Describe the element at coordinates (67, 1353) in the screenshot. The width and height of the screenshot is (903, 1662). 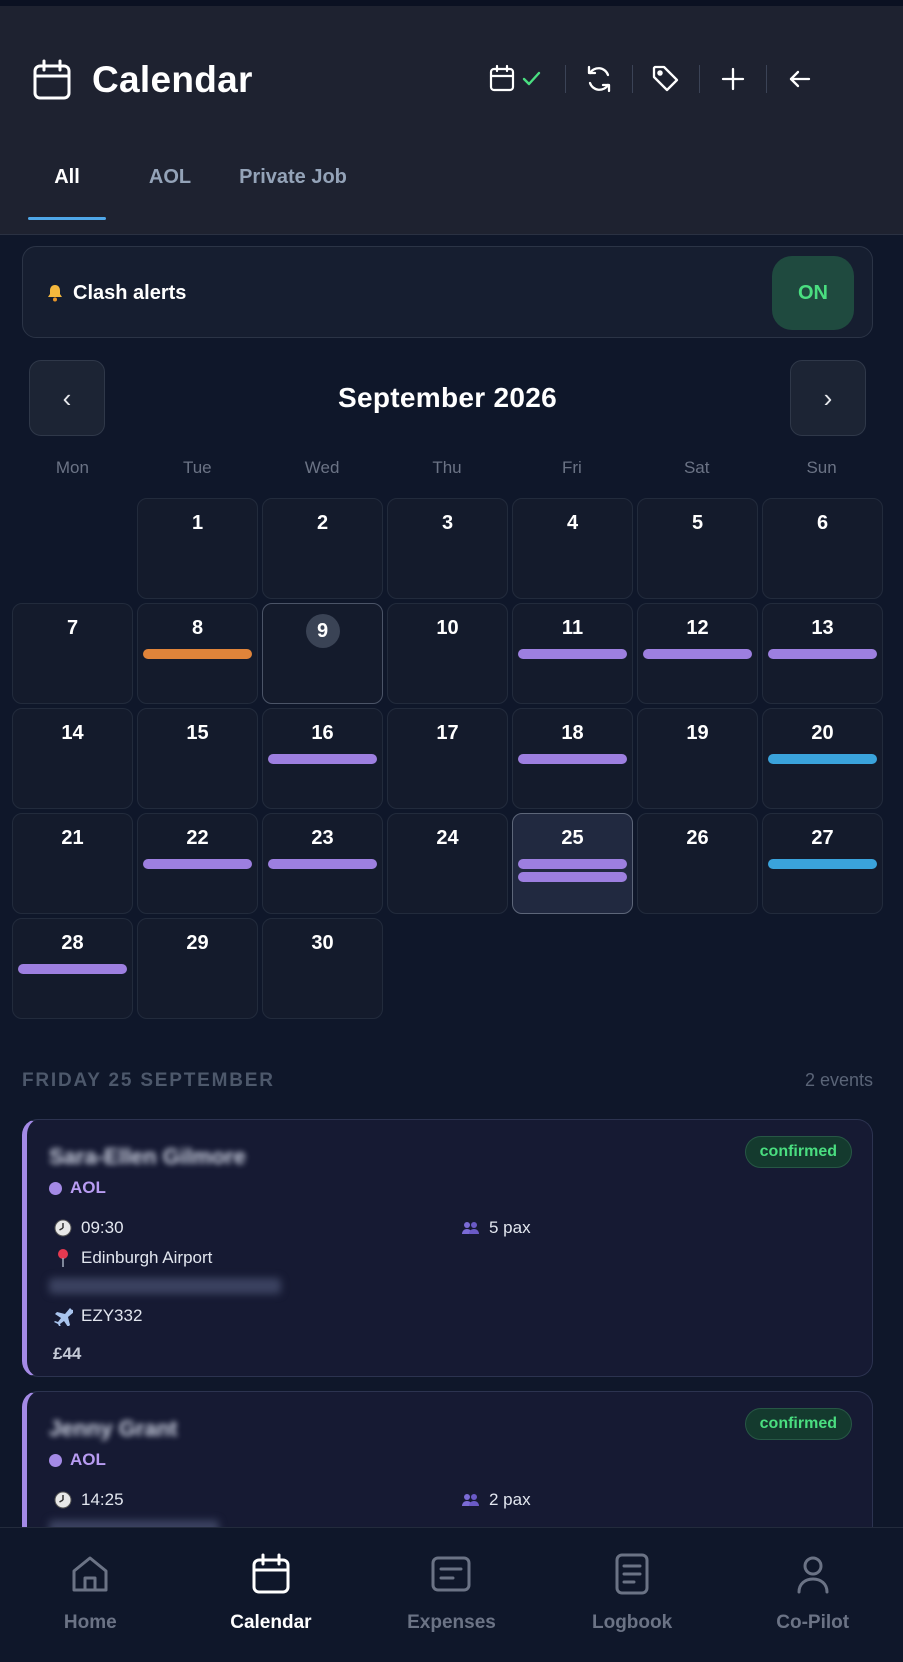
I see `event-price: £44` at that location.